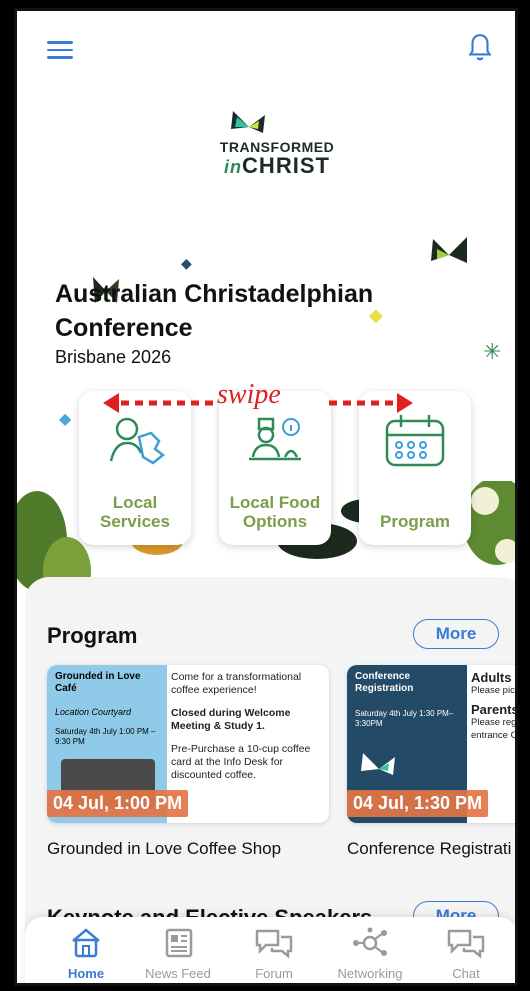  I want to click on tile-label: Program, so click(415, 521).